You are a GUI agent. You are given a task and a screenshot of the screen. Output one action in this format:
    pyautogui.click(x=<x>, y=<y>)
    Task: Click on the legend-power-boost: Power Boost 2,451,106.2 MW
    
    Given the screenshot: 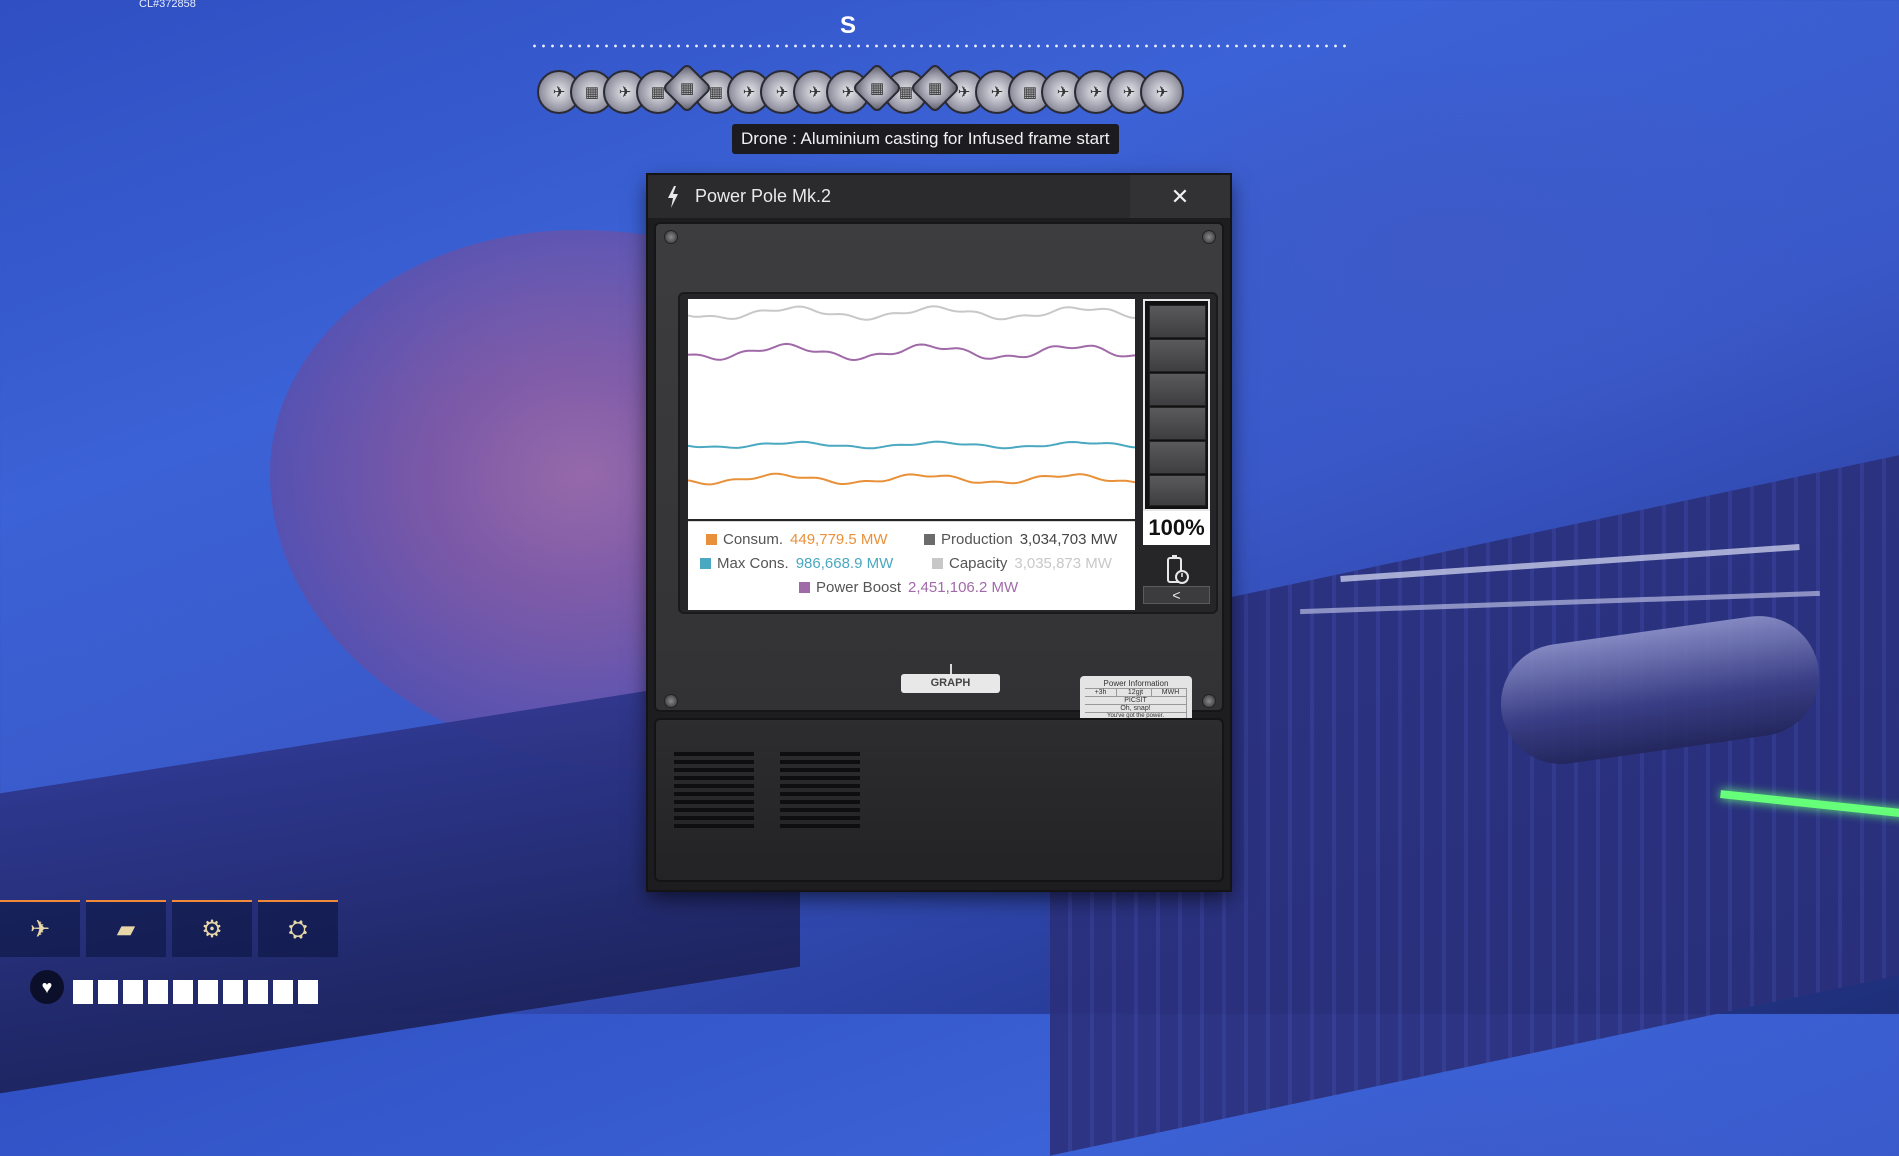 What is the action you would take?
    pyautogui.click(x=908, y=587)
    